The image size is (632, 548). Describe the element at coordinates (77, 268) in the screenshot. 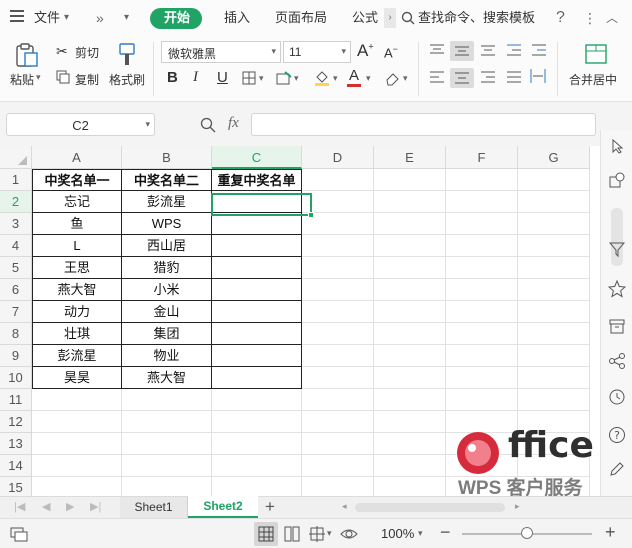

I see `cell-a5: 王思` at that location.